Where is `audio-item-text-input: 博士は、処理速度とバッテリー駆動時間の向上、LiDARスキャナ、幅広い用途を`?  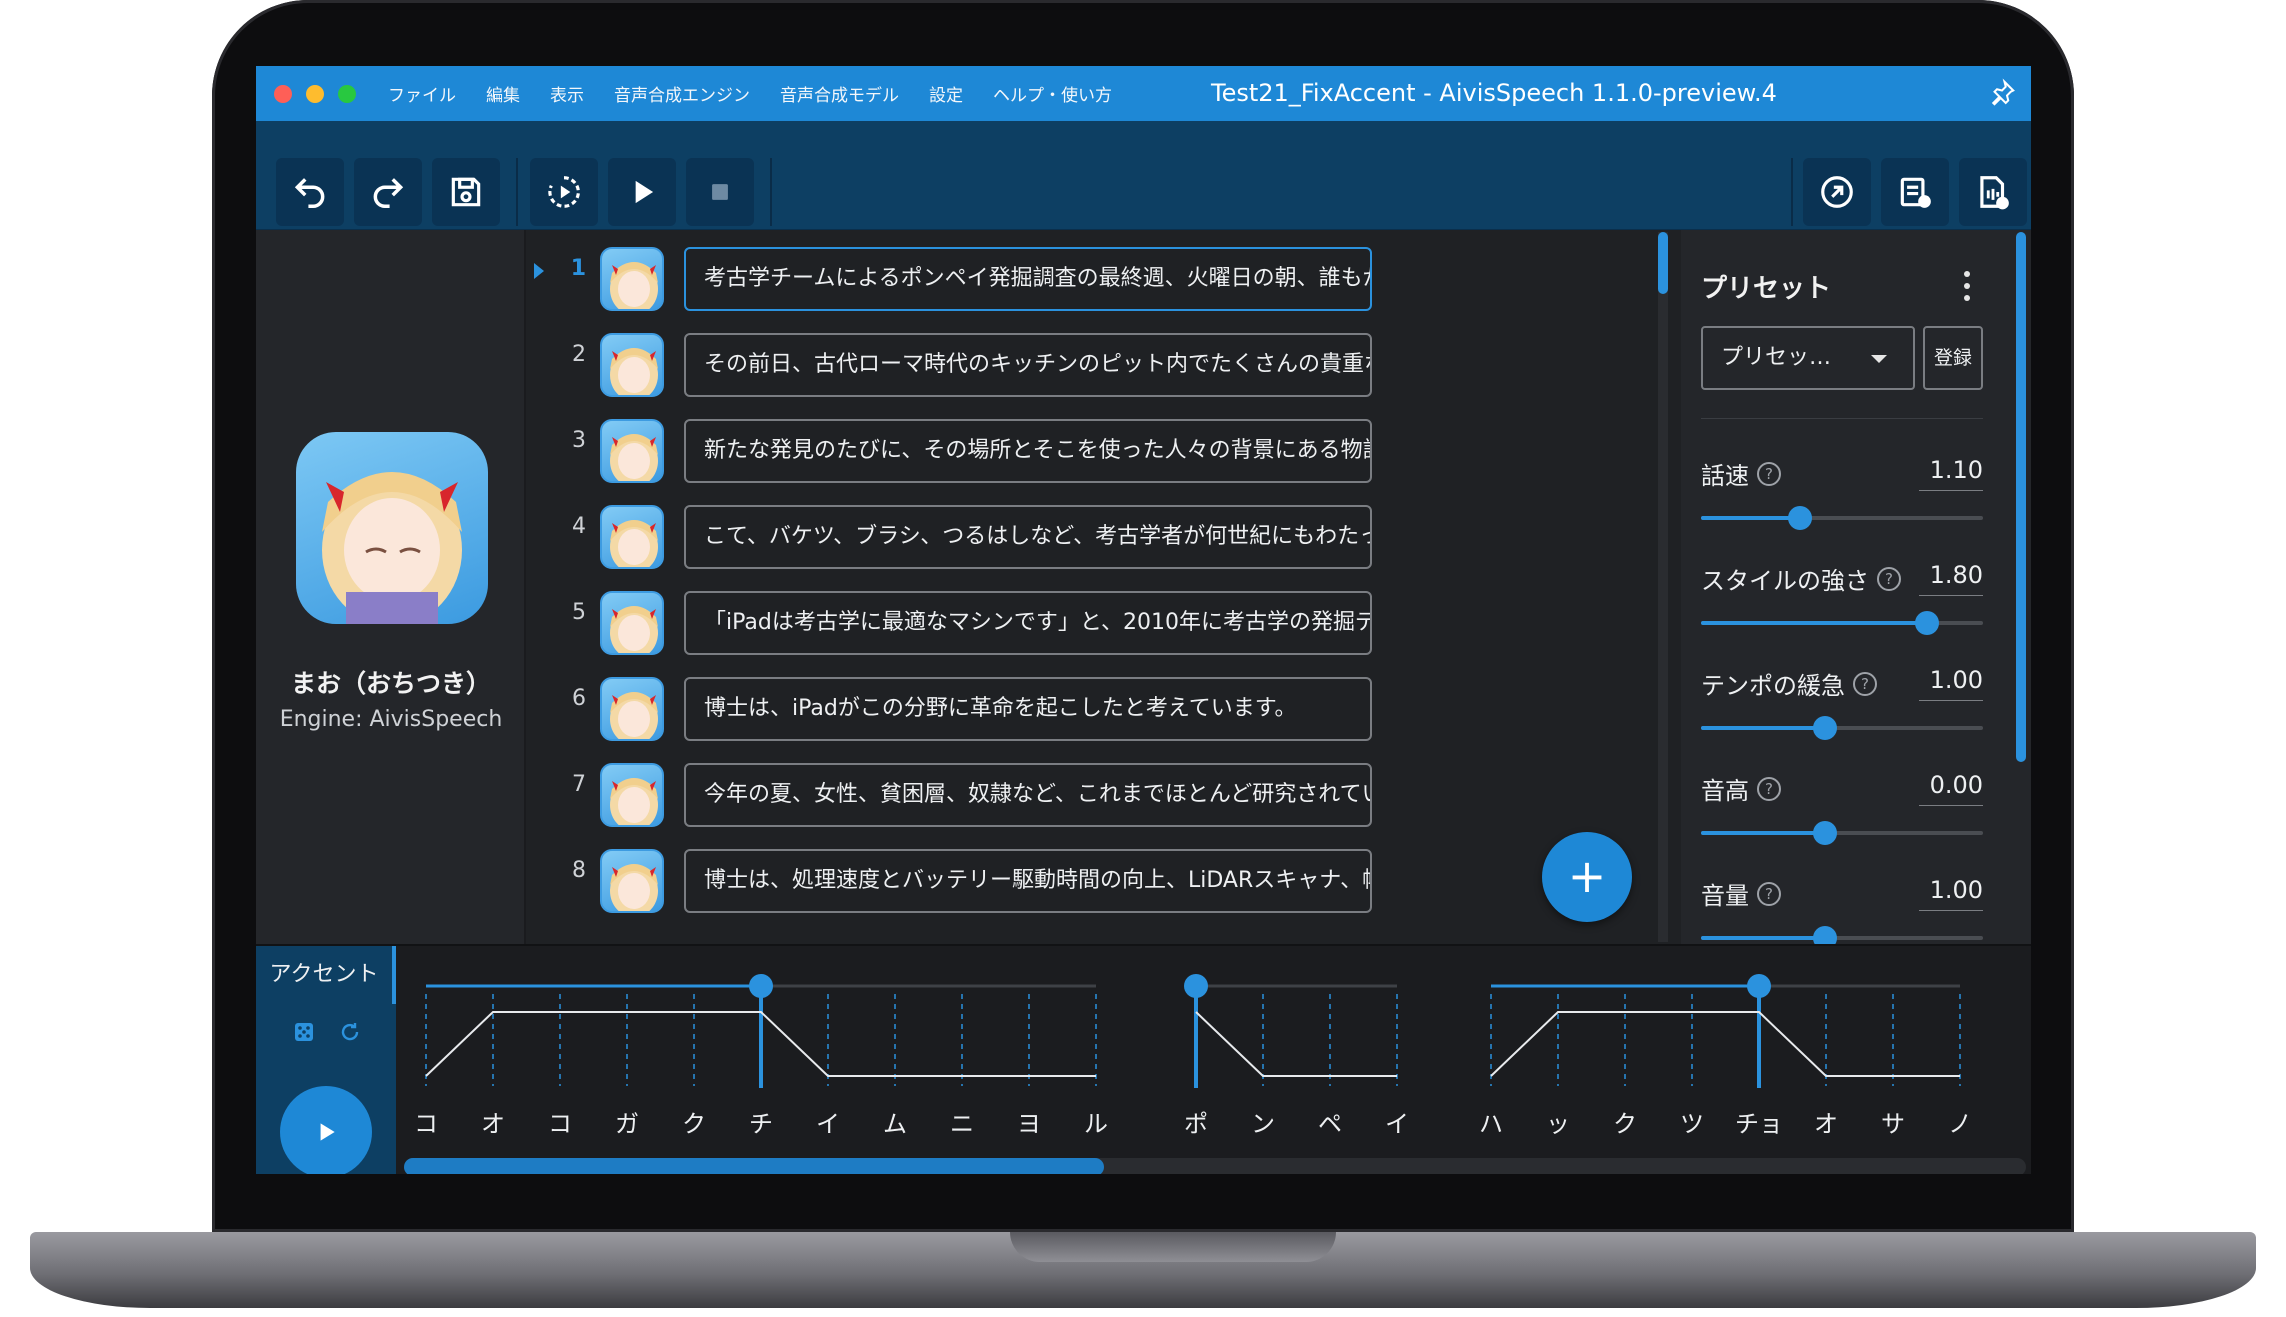 audio-item-text-input: 博士は、処理速度とバッテリー駆動時間の向上、LiDARスキャナ、幅広い用途を is located at coordinates (1028, 881).